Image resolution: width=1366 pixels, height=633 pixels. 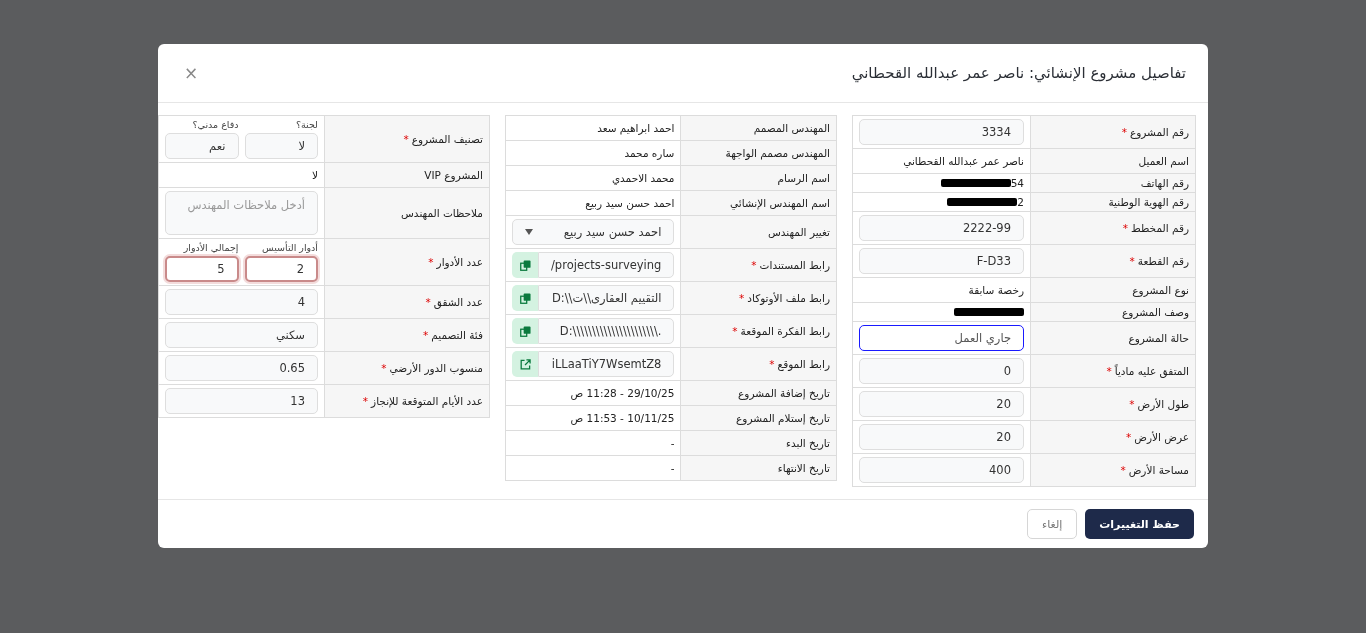 I want to click on field-label: المشروع VIP, so click(x=453, y=175).